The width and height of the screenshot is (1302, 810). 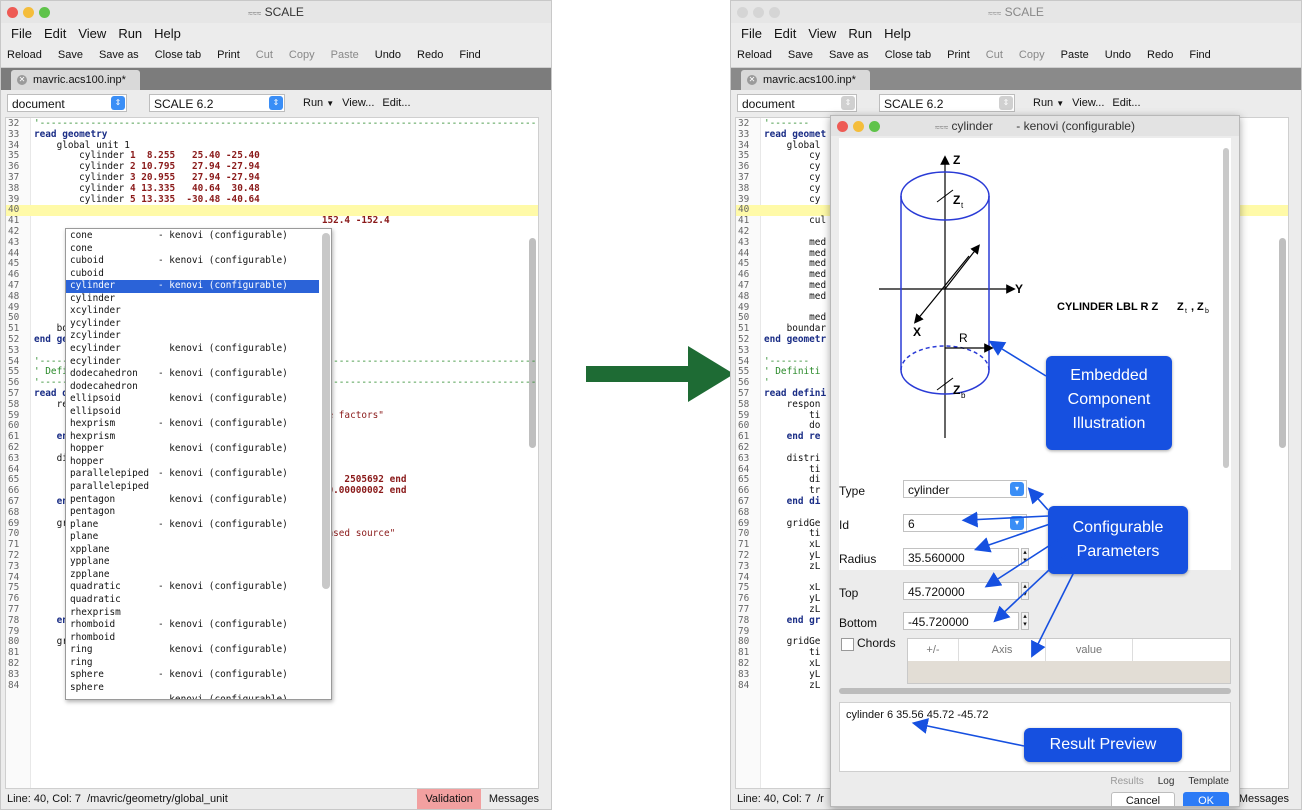 What do you see at coordinates (67, 103) in the screenshot?
I see `document-select: document ⇕` at bounding box center [67, 103].